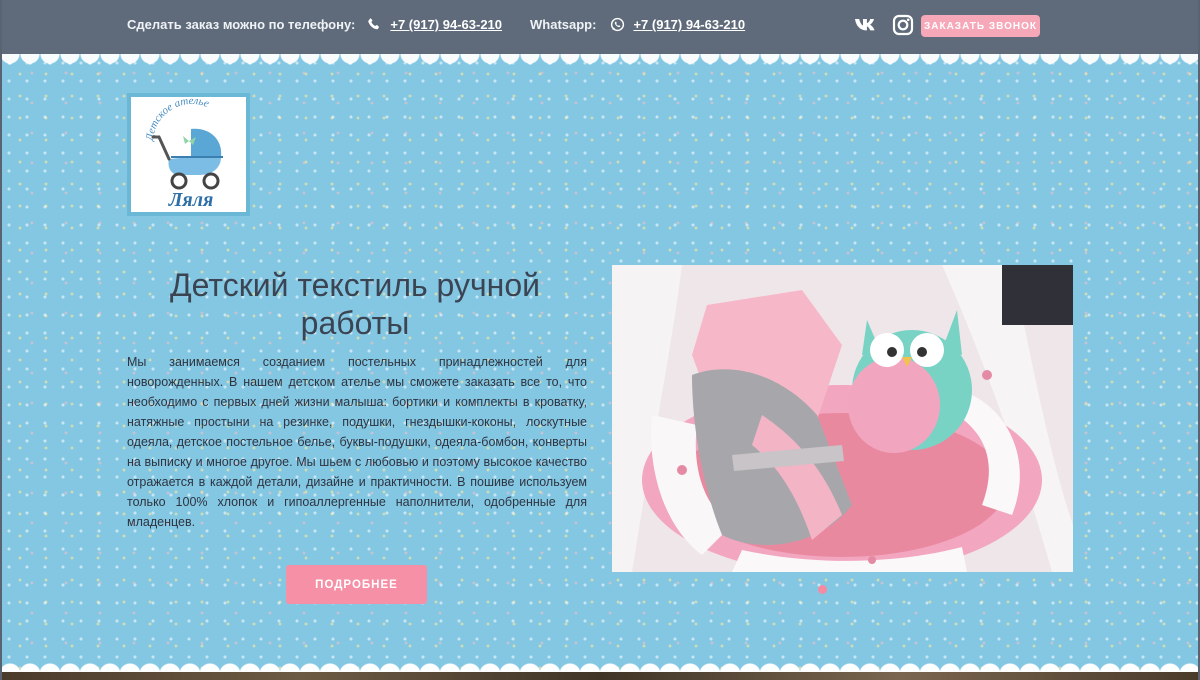  Describe the element at coordinates (374, 24) in the screenshot. I see `phone-icon` at that location.